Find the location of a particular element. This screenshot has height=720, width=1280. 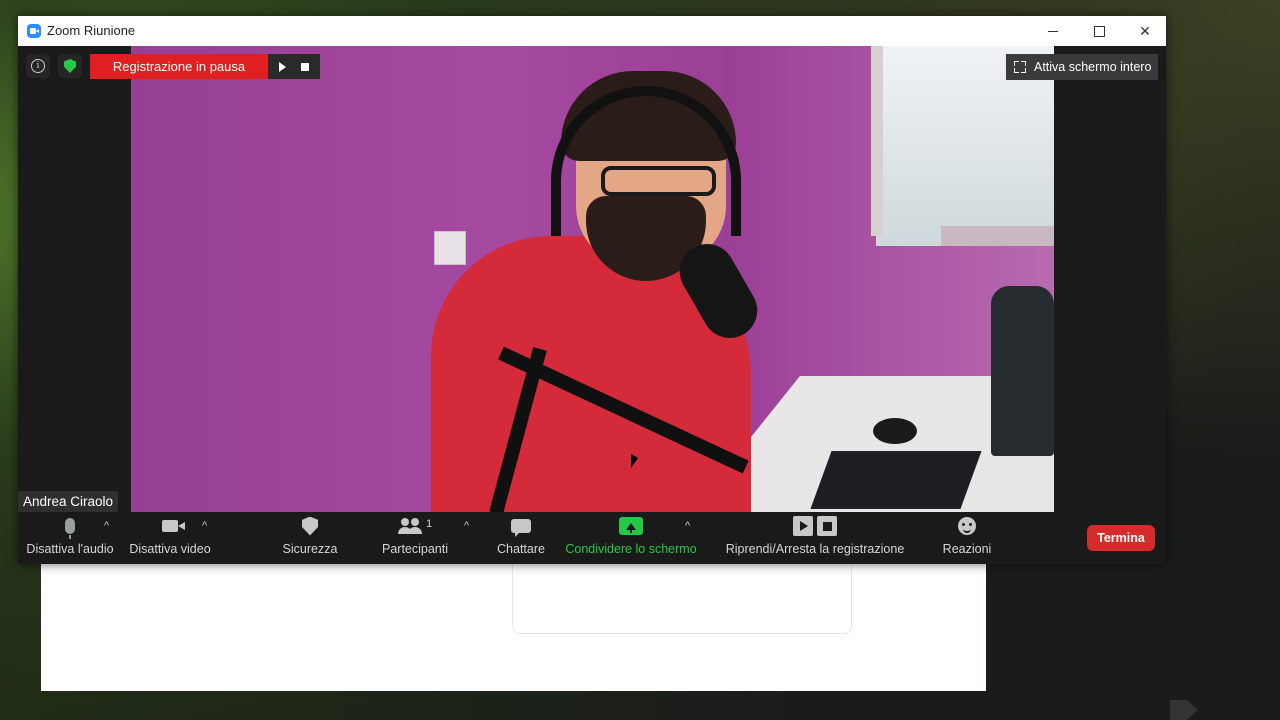

meeting-status-icons: i is located at coordinates (54, 66).